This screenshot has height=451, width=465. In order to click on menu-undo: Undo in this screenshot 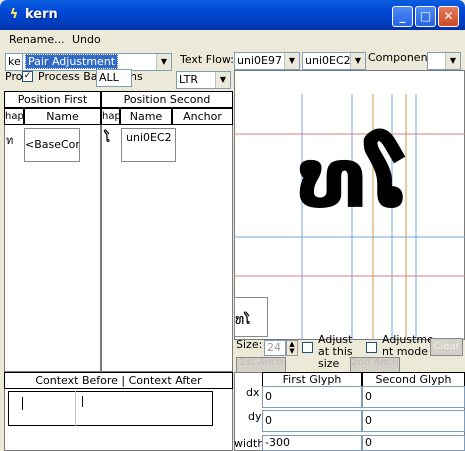, I will do `click(86, 39)`.